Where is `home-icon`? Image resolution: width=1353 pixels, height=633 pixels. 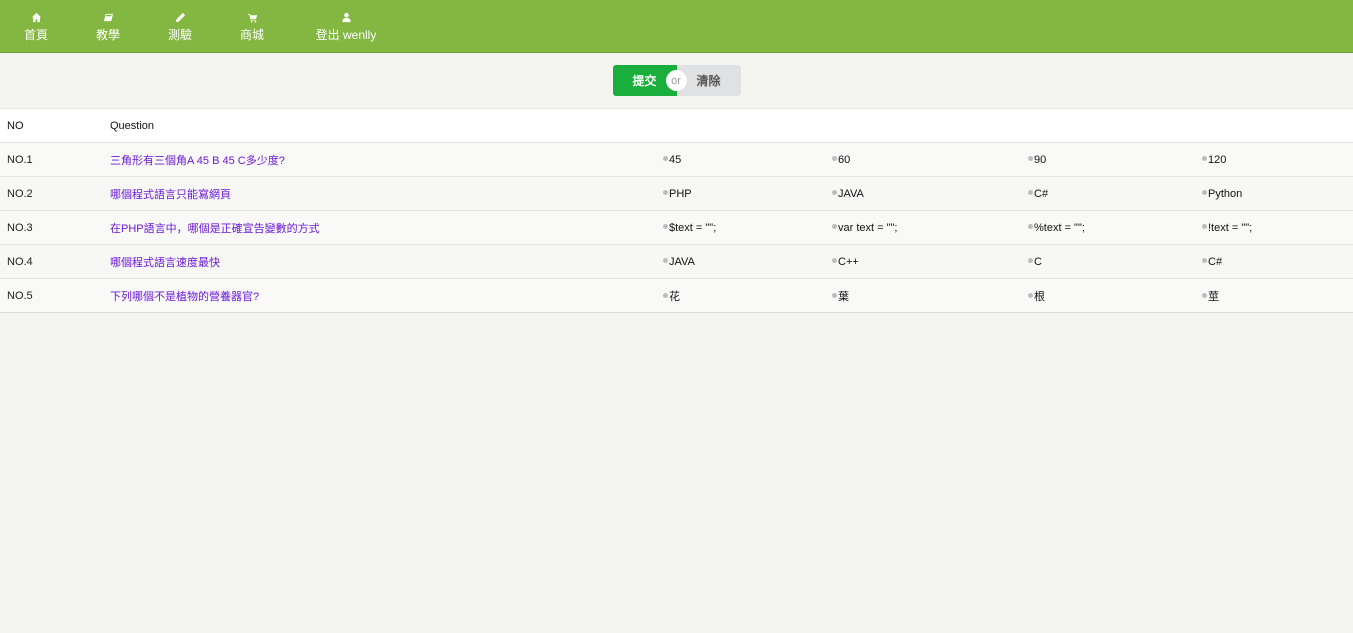 home-icon is located at coordinates (36, 18).